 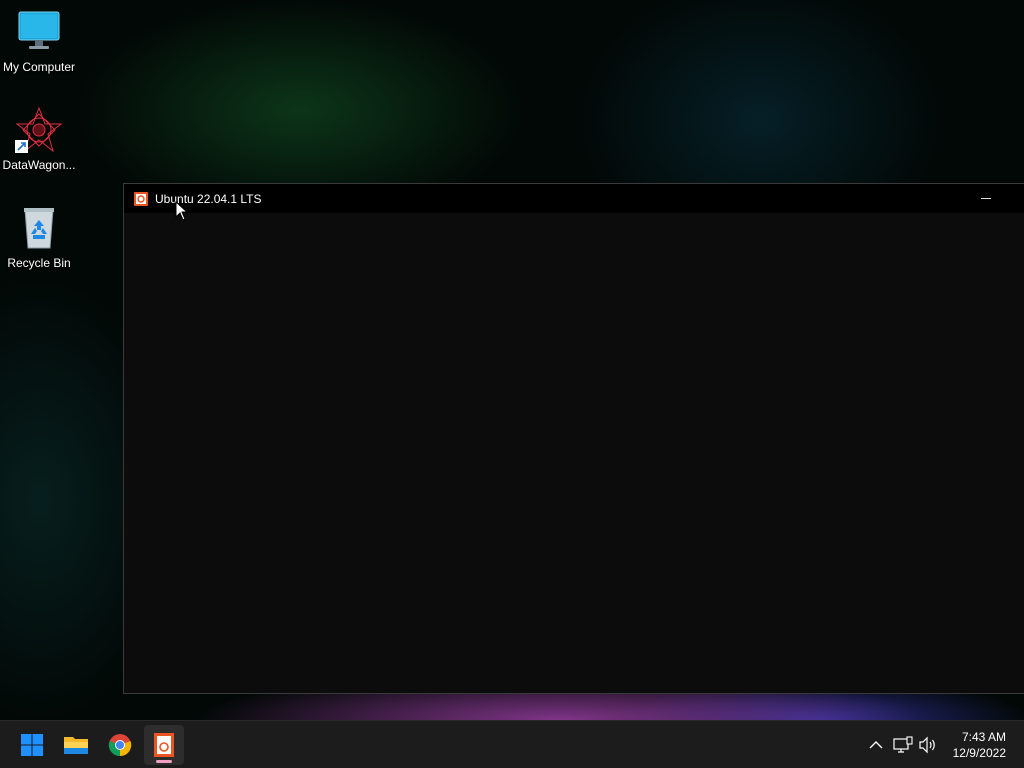 I want to click on chrome-icon, so click(x=120, y=745).